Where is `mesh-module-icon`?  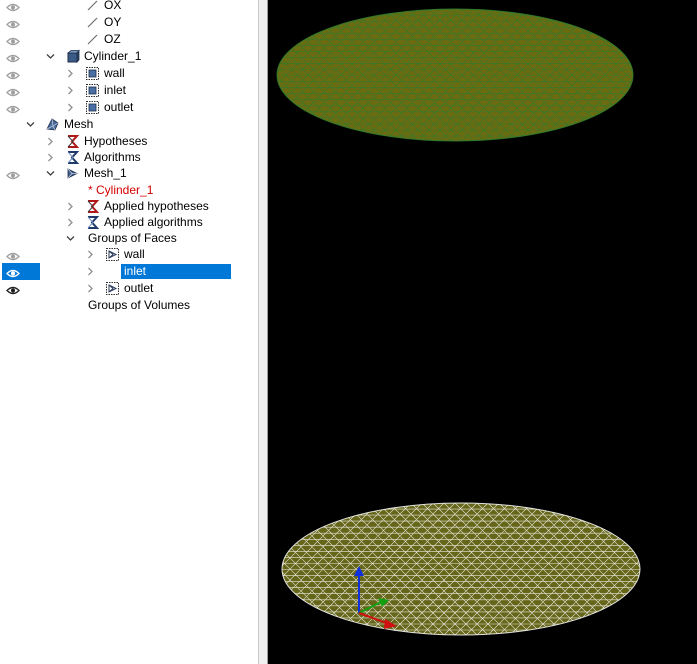
mesh-module-icon is located at coordinates (52, 124).